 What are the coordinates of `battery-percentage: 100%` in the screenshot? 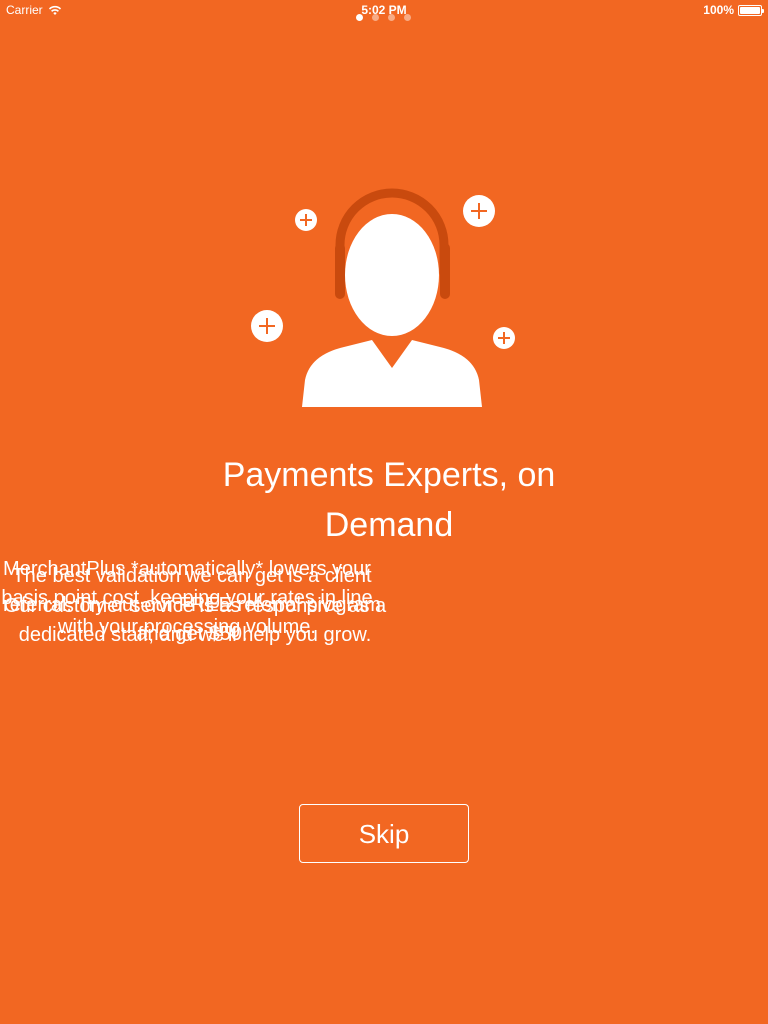 It's located at (718, 10).